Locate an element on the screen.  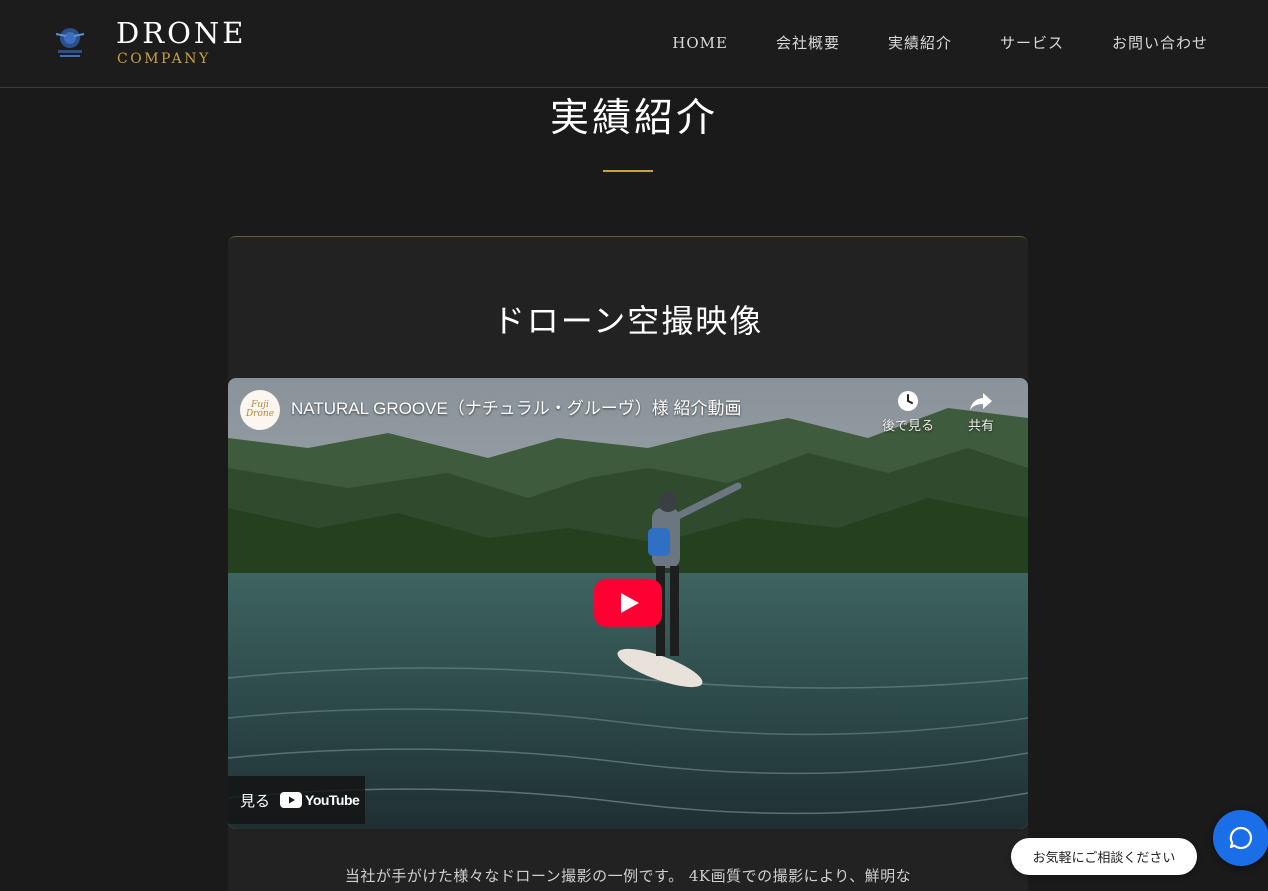
drone-logo-icon is located at coordinates (70, 42).